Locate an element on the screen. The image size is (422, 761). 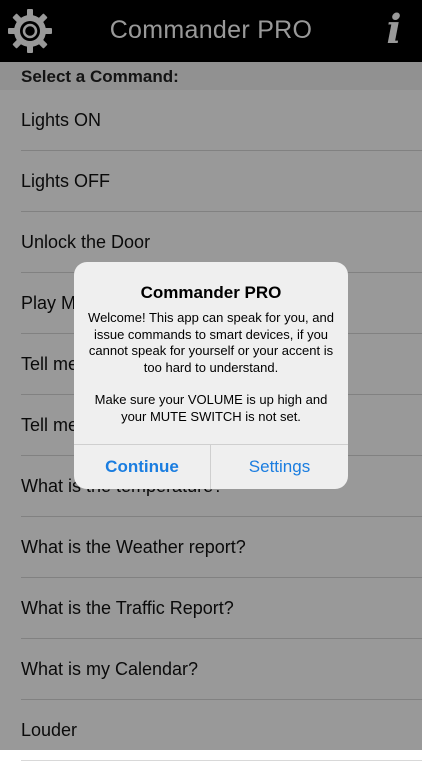
alert-title: Commander PRO is located at coordinates (211, 292).